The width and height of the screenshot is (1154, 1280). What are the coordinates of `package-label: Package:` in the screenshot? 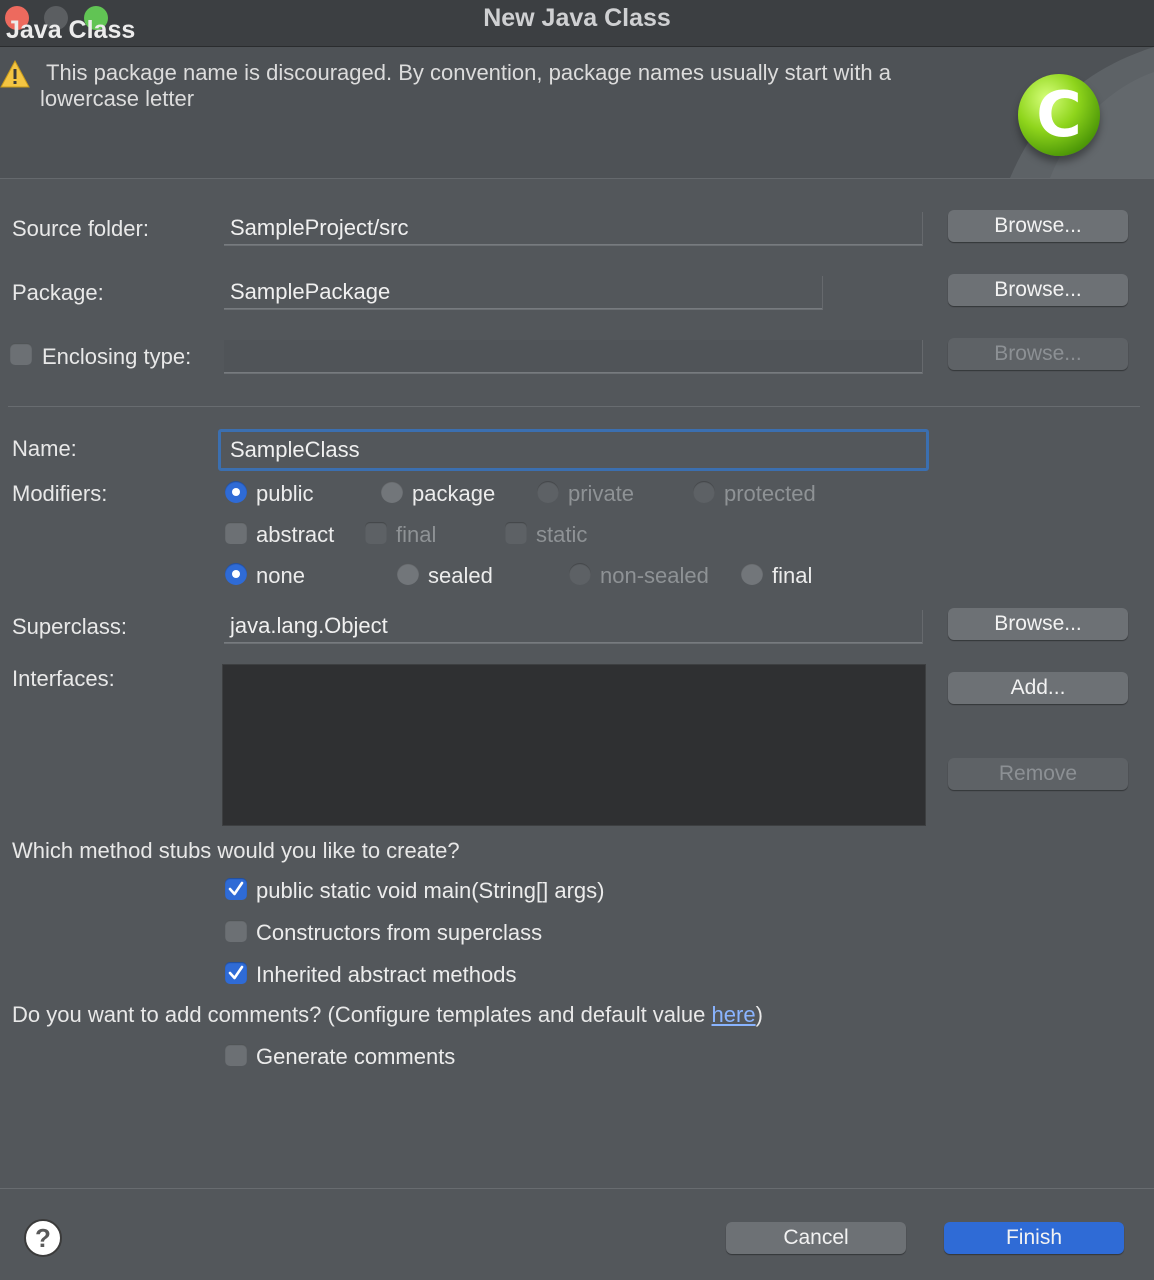 It's located at (58, 292).